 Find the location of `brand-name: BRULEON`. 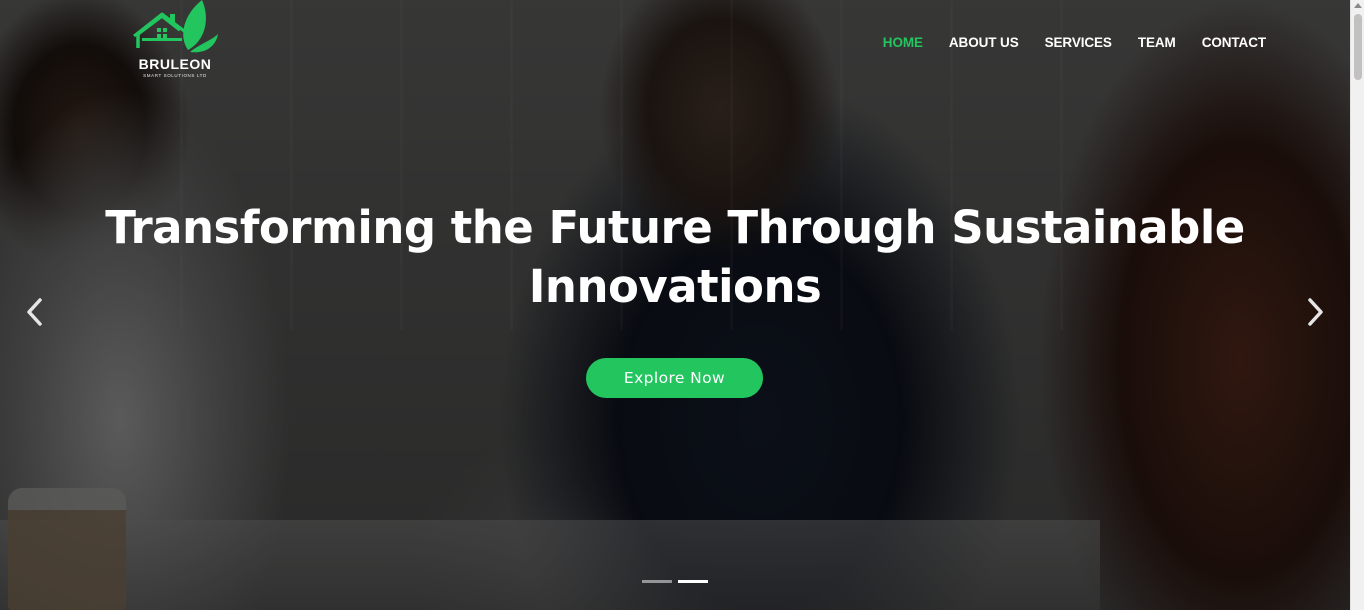

brand-name: BRULEON is located at coordinates (175, 64).